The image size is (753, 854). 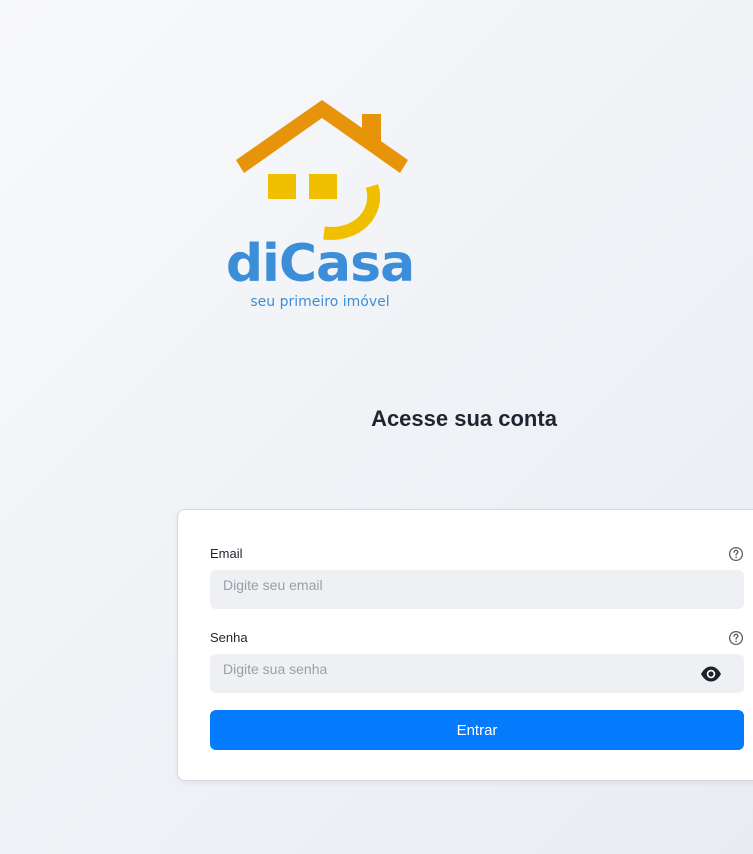 I want to click on brand-tagline: seu primeiro imóvel, so click(x=320, y=302).